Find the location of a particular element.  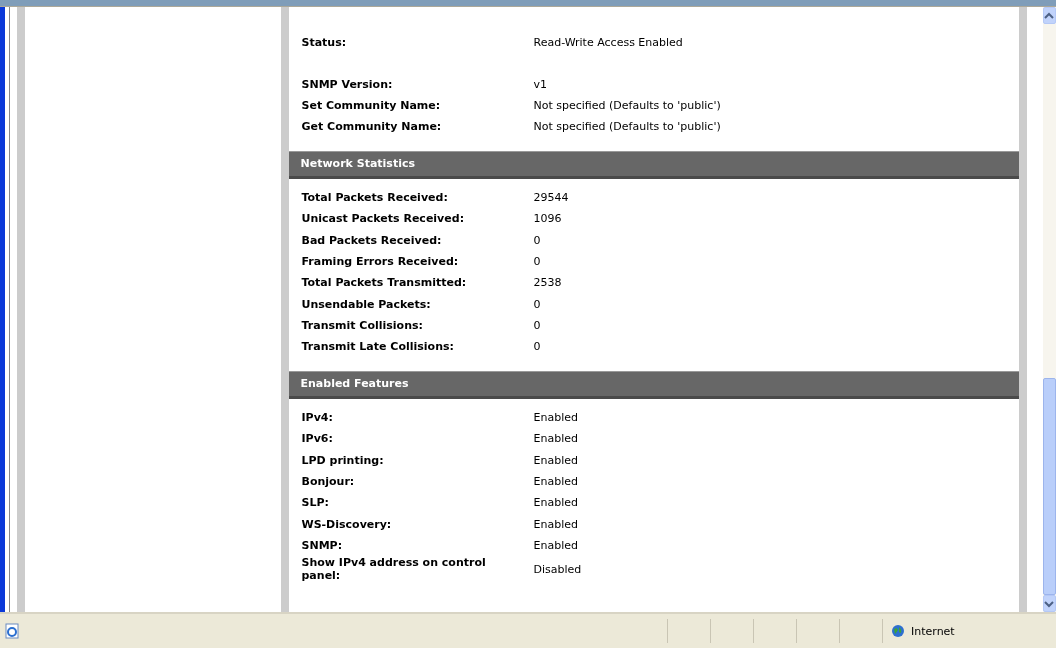

page-icon is located at coordinates (12, 631).